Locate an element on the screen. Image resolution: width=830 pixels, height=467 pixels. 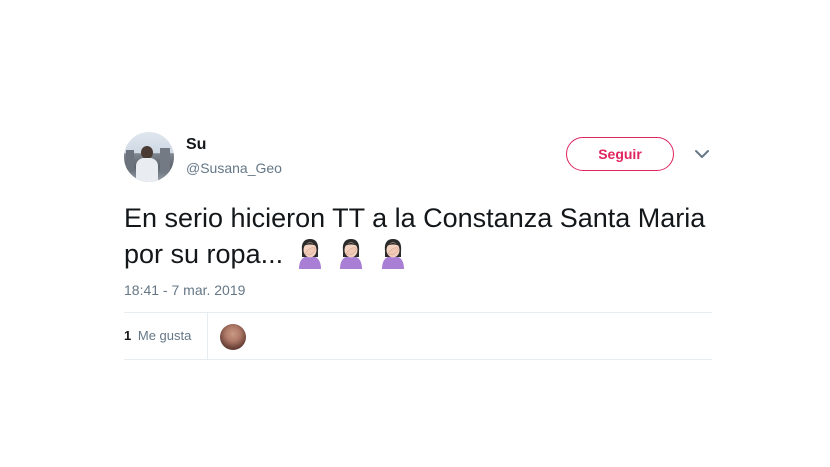
likes-stat: 1 Me gusta is located at coordinates (157, 335).